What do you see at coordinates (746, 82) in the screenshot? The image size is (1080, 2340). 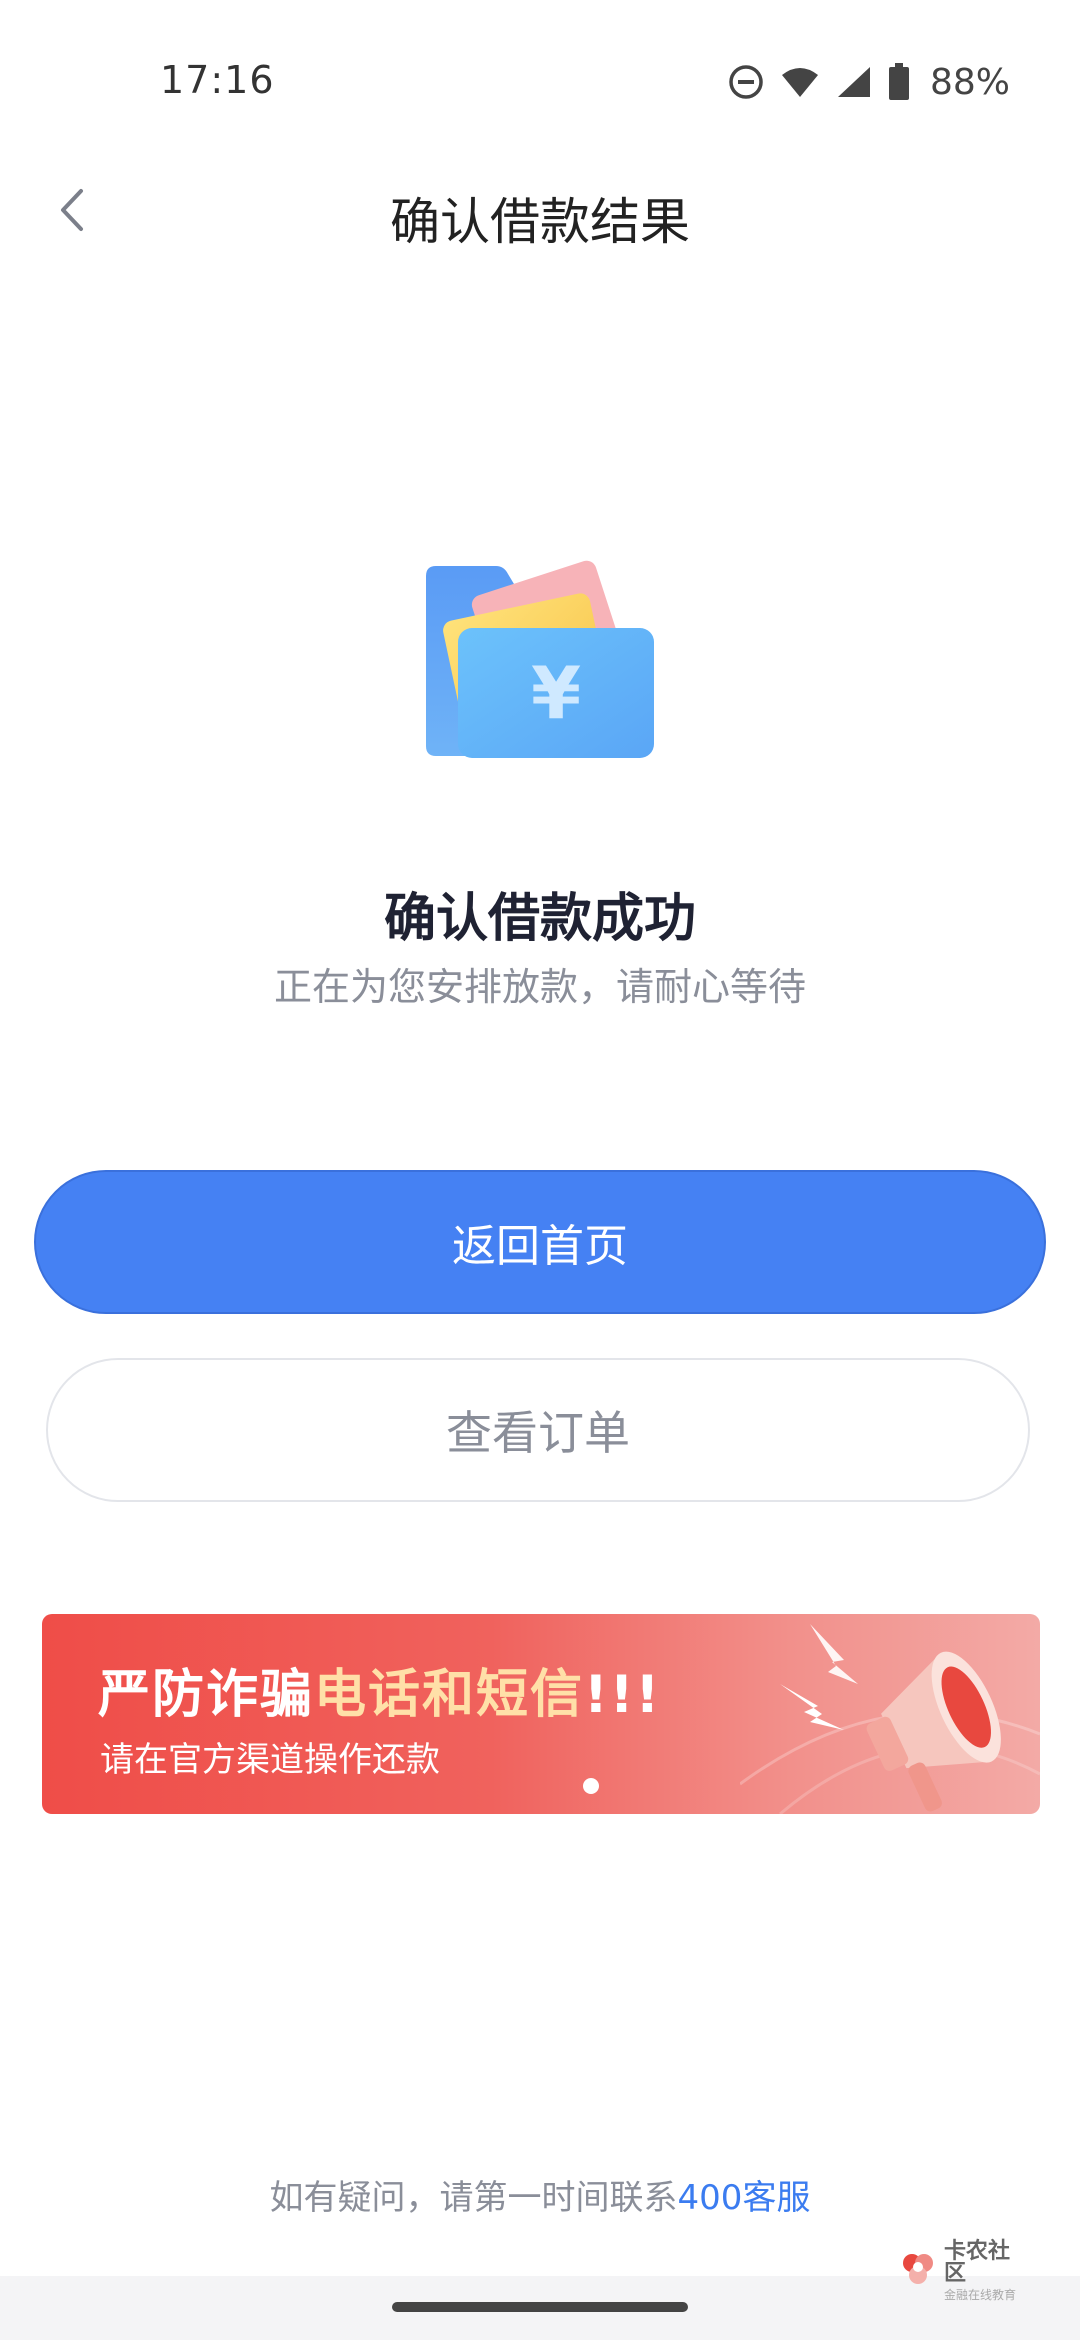 I see `do-not-disturb-icon` at bounding box center [746, 82].